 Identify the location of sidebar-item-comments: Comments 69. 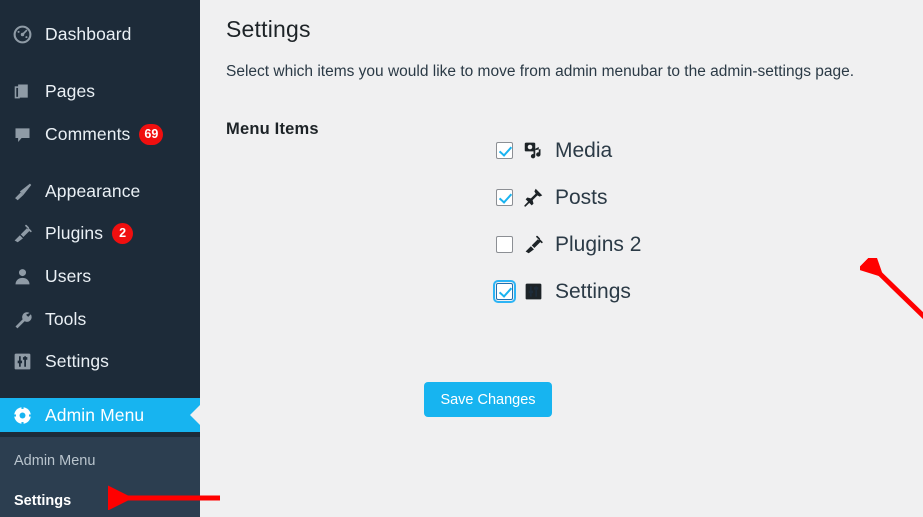
(100, 134).